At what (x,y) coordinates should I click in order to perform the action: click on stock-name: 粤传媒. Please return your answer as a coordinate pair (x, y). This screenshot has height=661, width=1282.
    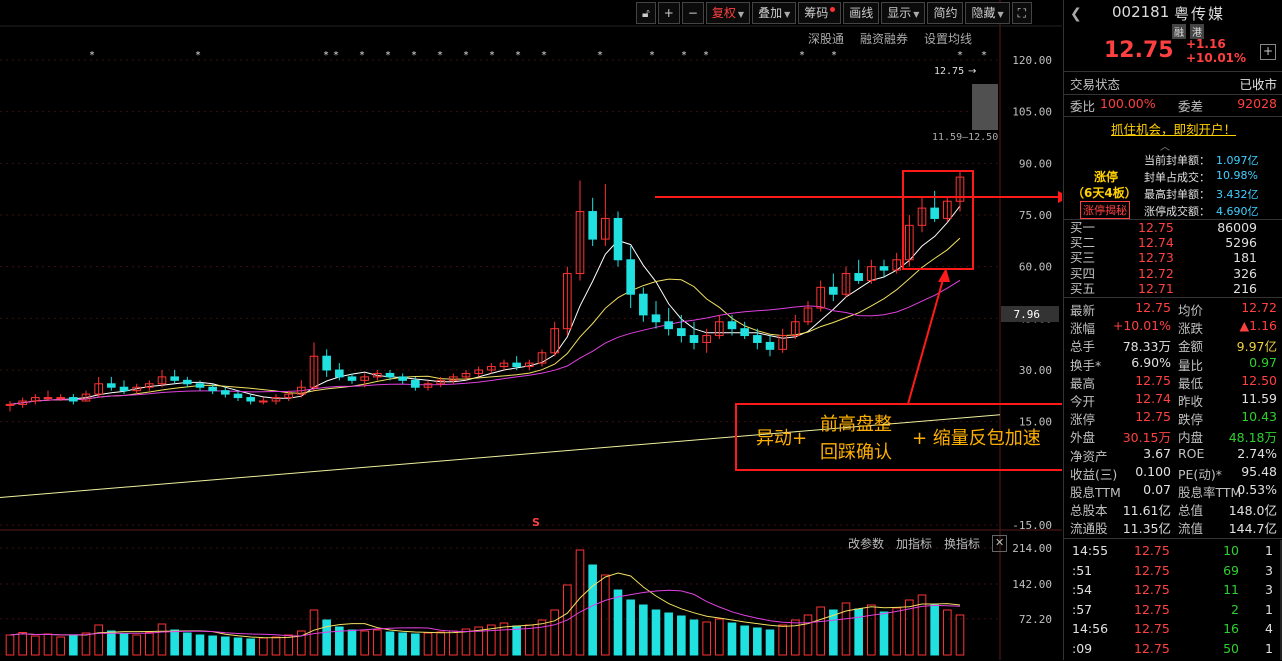
    Looking at the image, I should click on (1200, 14).